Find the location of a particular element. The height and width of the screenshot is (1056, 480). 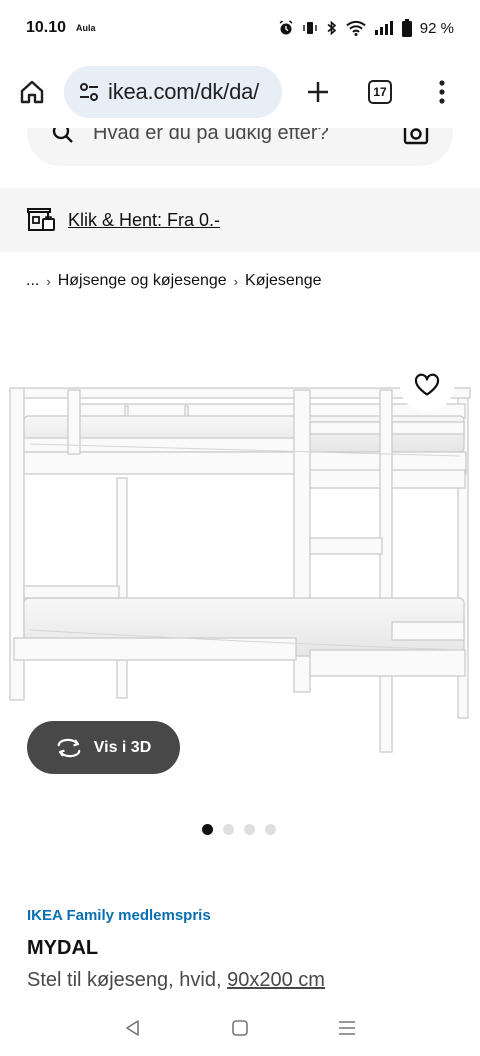

search-input: Hvad er du på udkig efter? is located at coordinates (240, 147).